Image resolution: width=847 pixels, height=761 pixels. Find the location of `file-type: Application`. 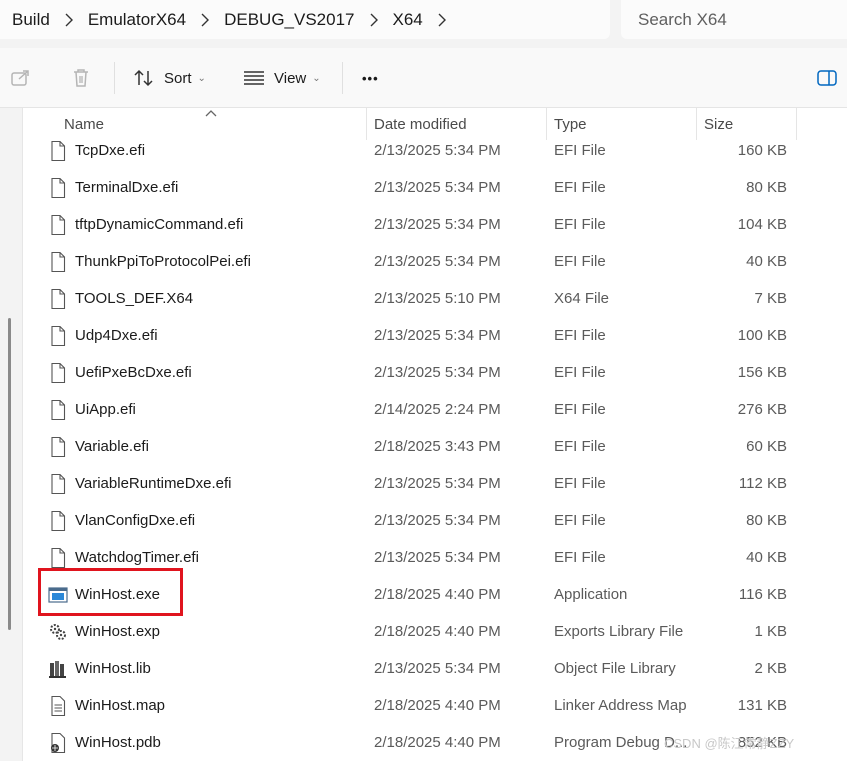

file-type: Application is located at coordinates (591, 594).